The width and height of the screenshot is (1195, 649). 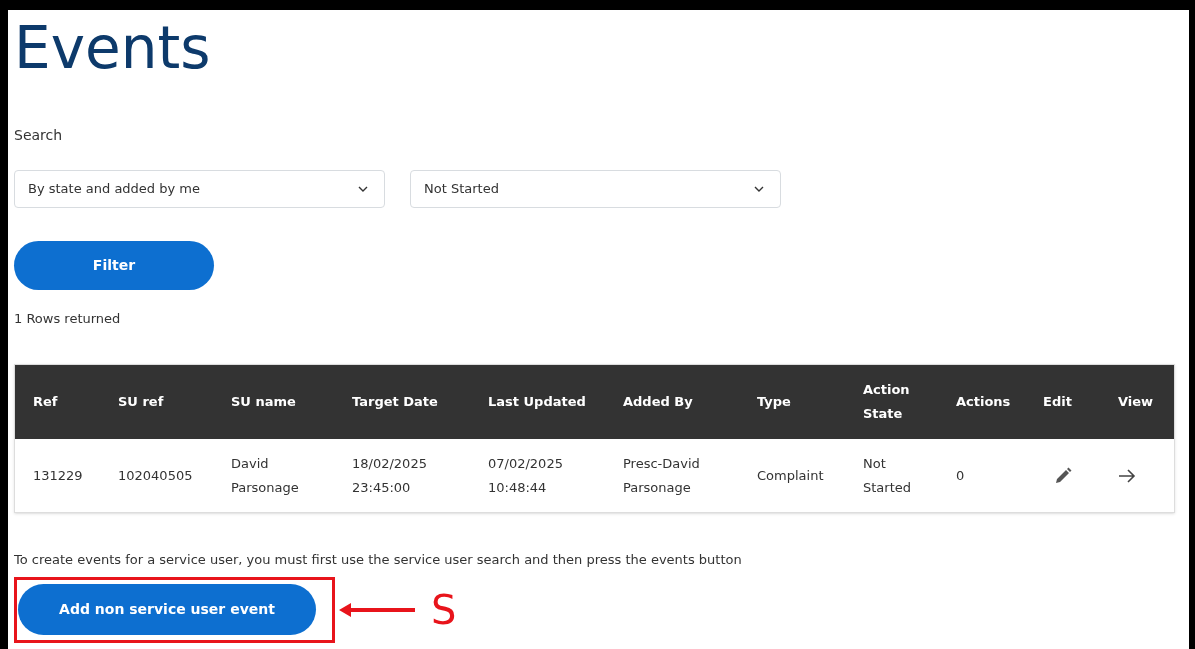 What do you see at coordinates (167, 609) in the screenshot?
I see `add-event-button: Add non service user event` at bounding box center [167, 609].